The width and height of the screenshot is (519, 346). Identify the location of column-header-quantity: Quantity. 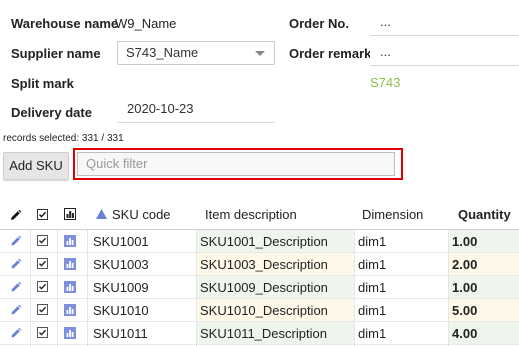
(484, 215).